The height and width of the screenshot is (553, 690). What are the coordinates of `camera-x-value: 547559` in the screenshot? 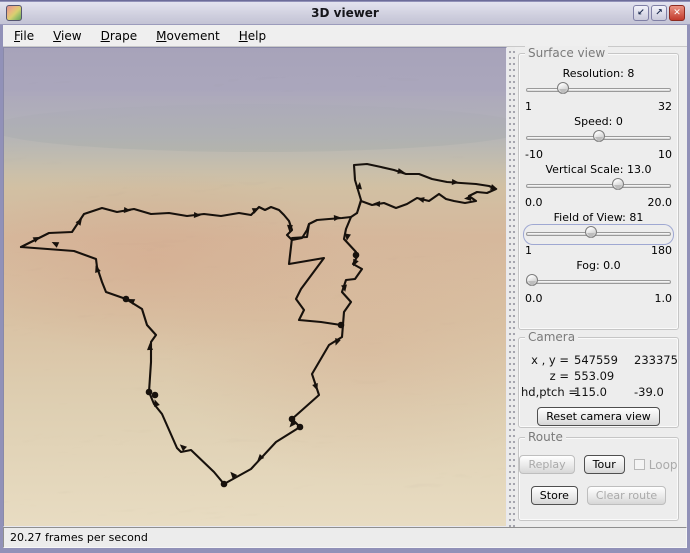 It's located at (596, 360).